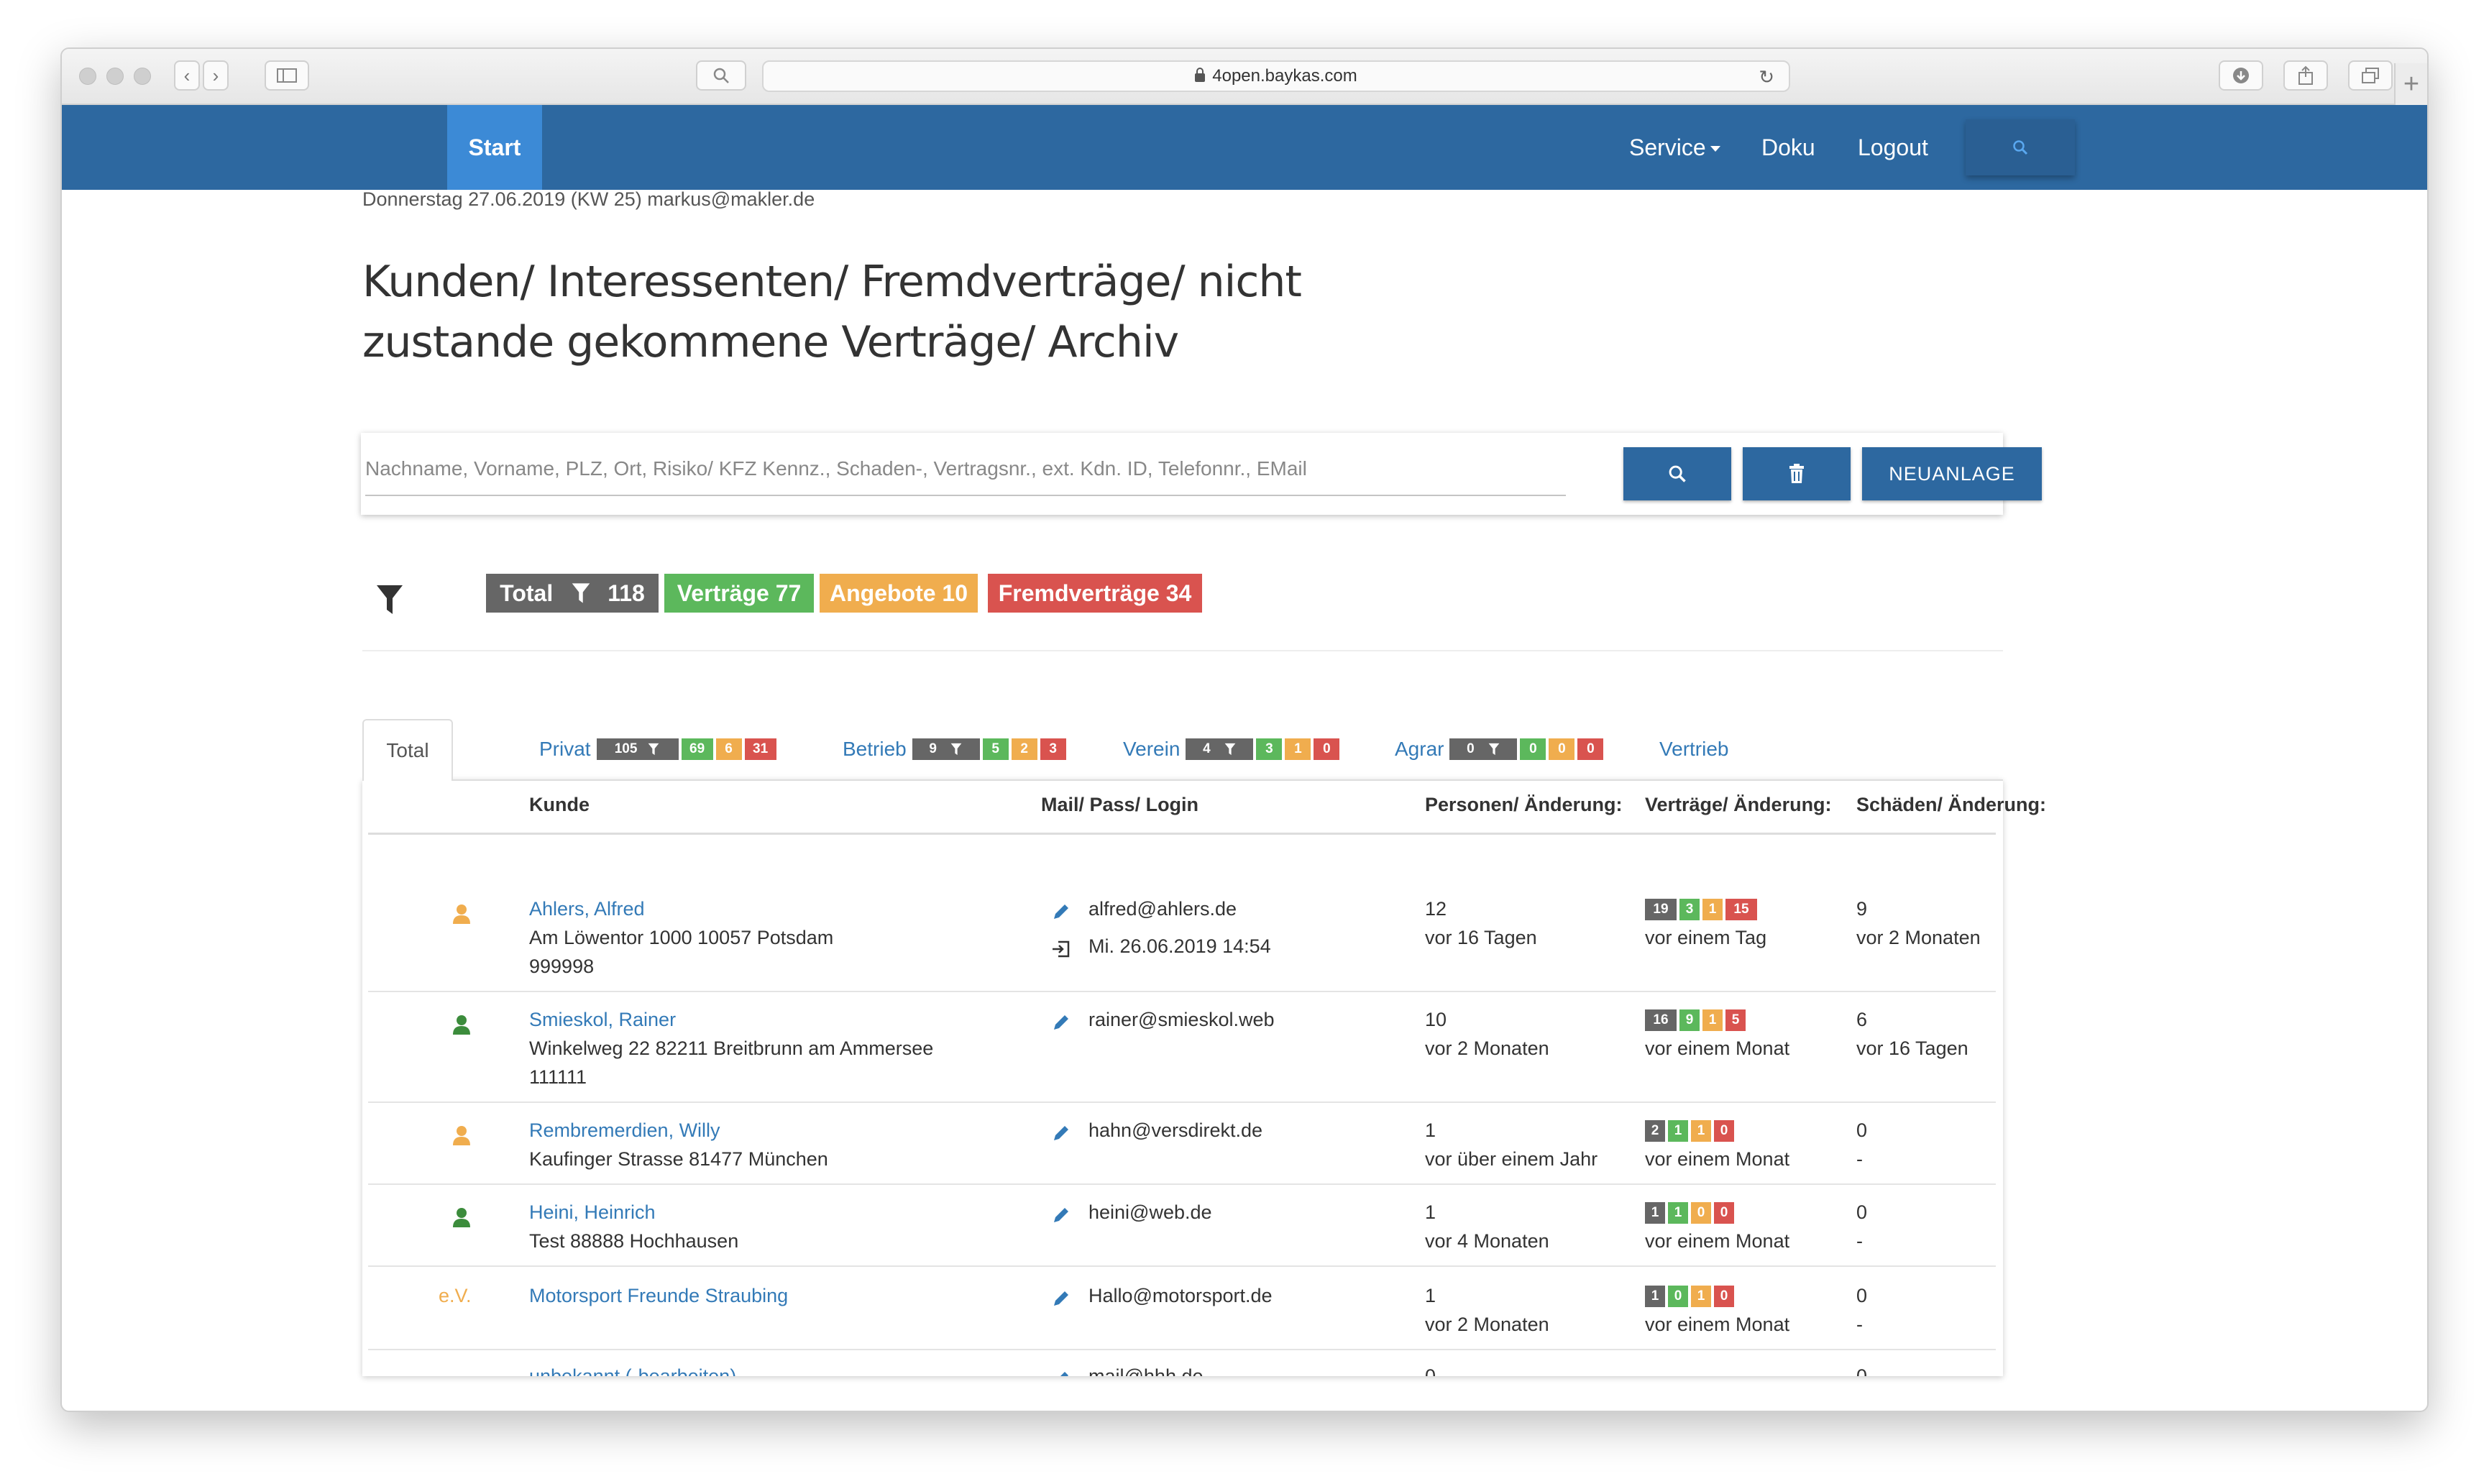 This screenshot has width=2489, height=1484. I want to click on search-tab-button, so click(721, 75).